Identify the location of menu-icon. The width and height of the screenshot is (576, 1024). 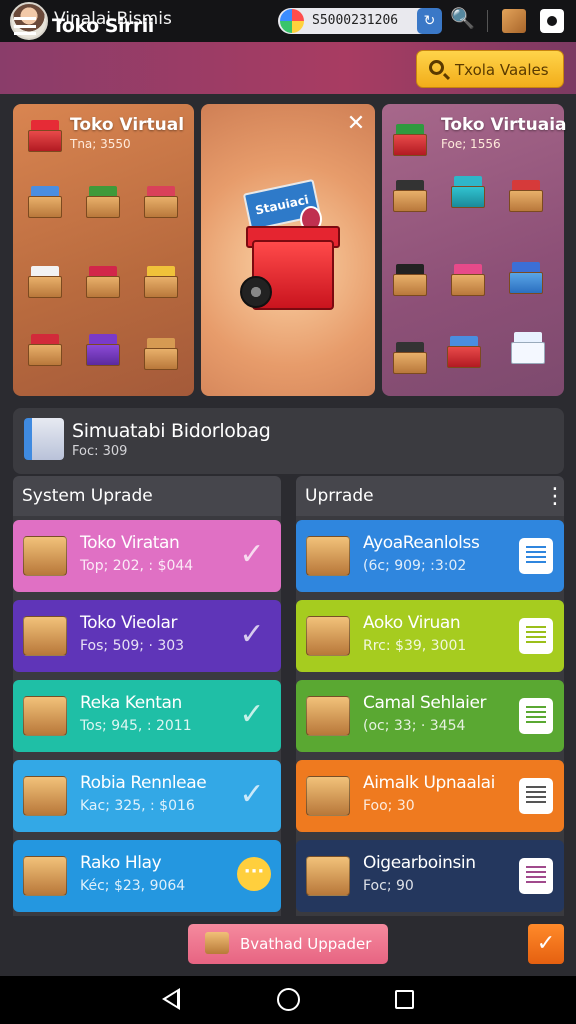
(25, 26).